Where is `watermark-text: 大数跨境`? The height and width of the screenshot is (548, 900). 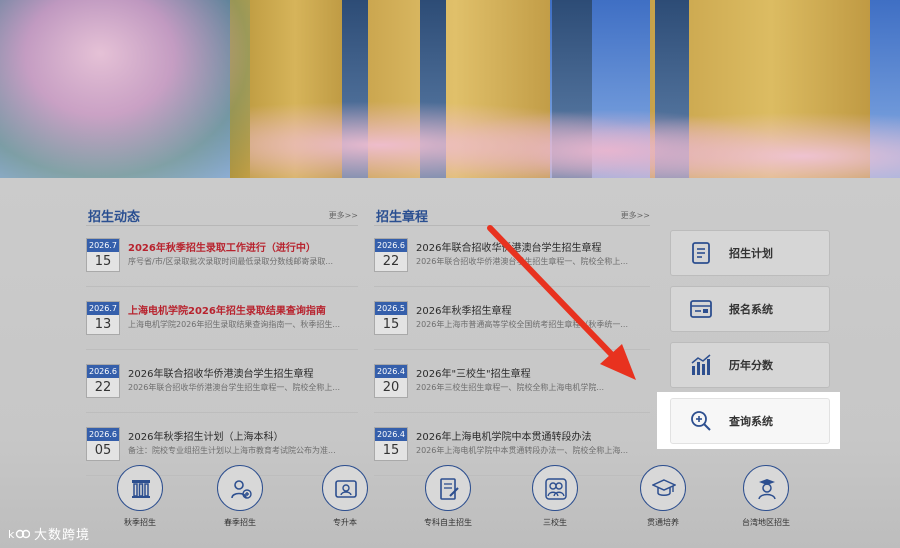
watermark-text: 大数跨境 is located at coordinates (62, 535).